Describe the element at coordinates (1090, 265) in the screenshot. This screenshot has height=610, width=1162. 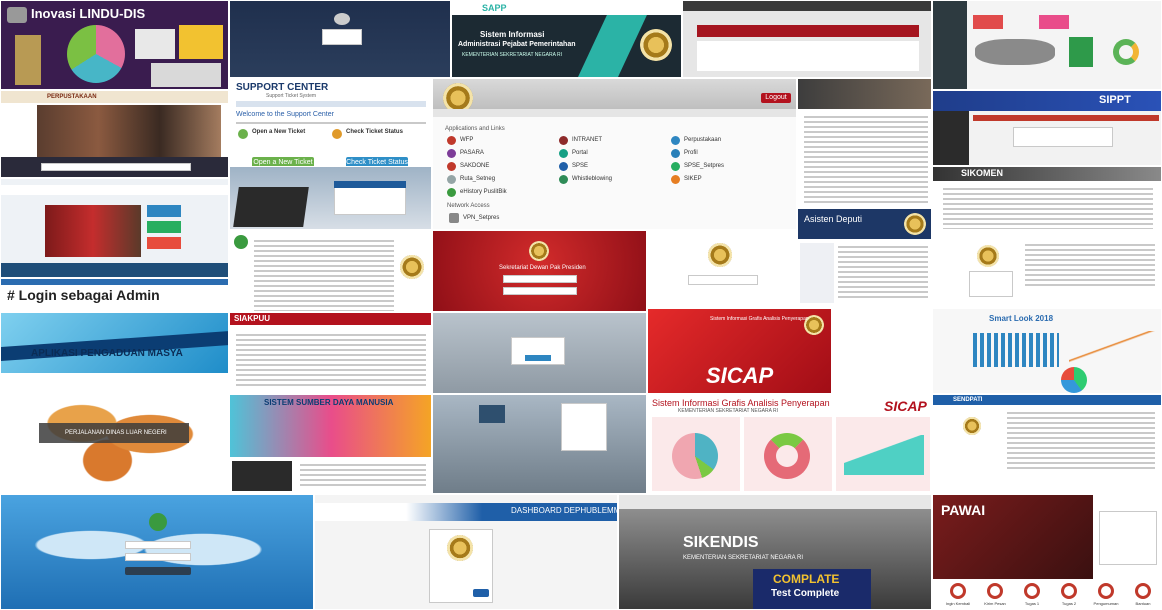
I see `gov-text` at that location.